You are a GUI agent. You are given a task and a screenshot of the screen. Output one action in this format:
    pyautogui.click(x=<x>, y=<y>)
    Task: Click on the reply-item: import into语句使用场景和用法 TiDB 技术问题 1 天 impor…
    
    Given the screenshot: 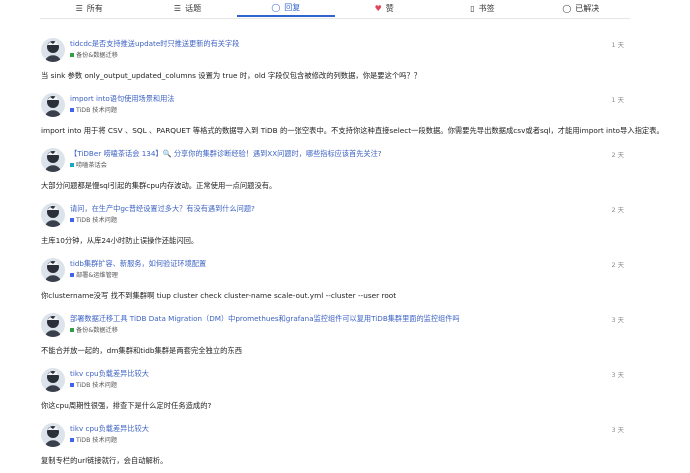 What is the action you would take?
    pyautogui.click(x=352, y=114)
    